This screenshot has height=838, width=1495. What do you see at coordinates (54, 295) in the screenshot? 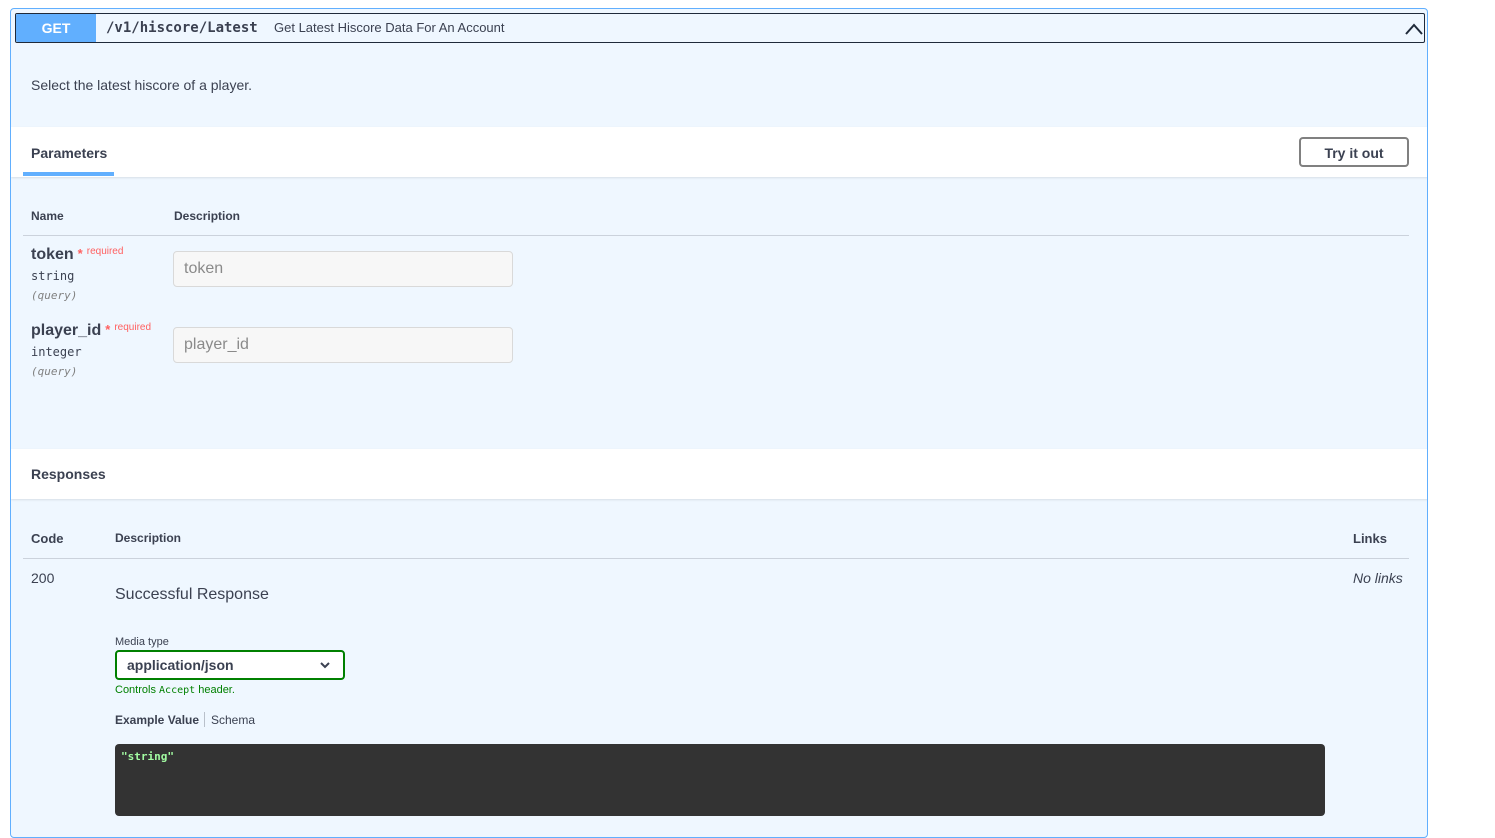
I see `param-location-token: (query)` at bounding box center [54, 295].